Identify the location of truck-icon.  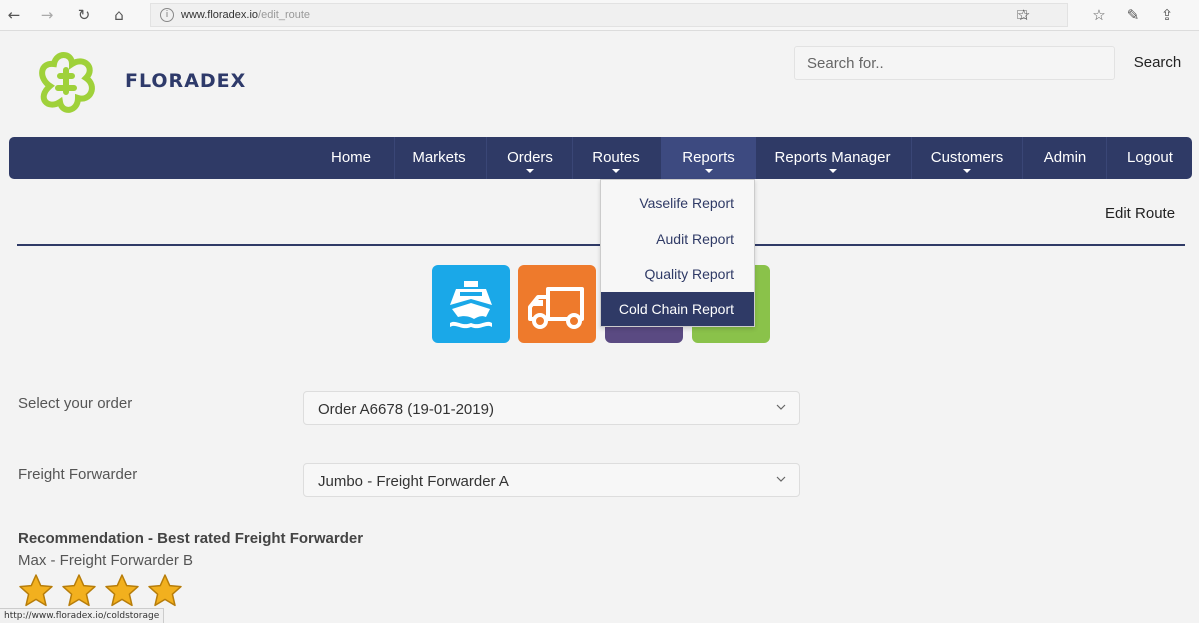
(556, 308).